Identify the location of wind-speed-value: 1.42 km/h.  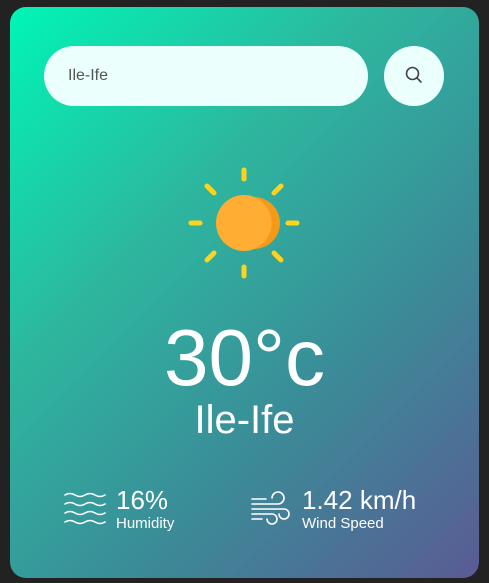
(359, 500).